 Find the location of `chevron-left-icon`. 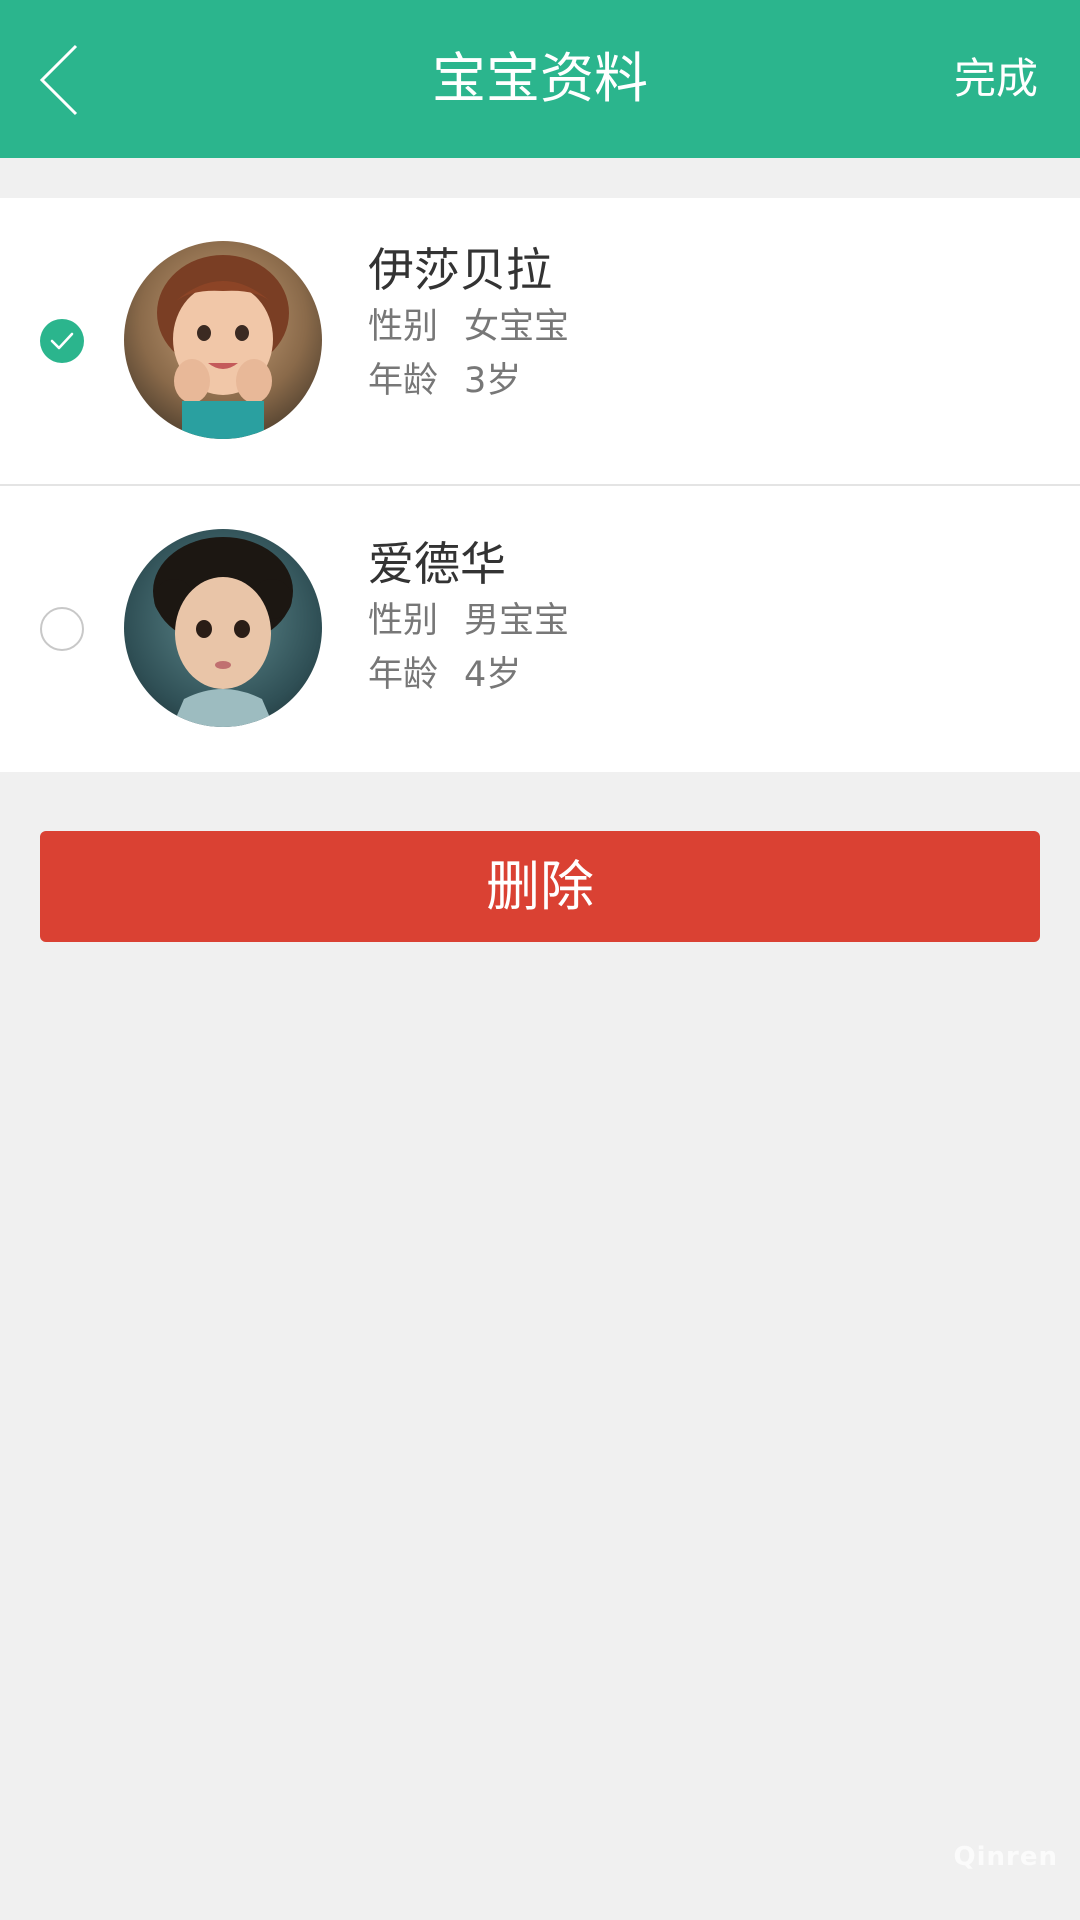

chevron-left-icon is located at coordinates (58, 80).